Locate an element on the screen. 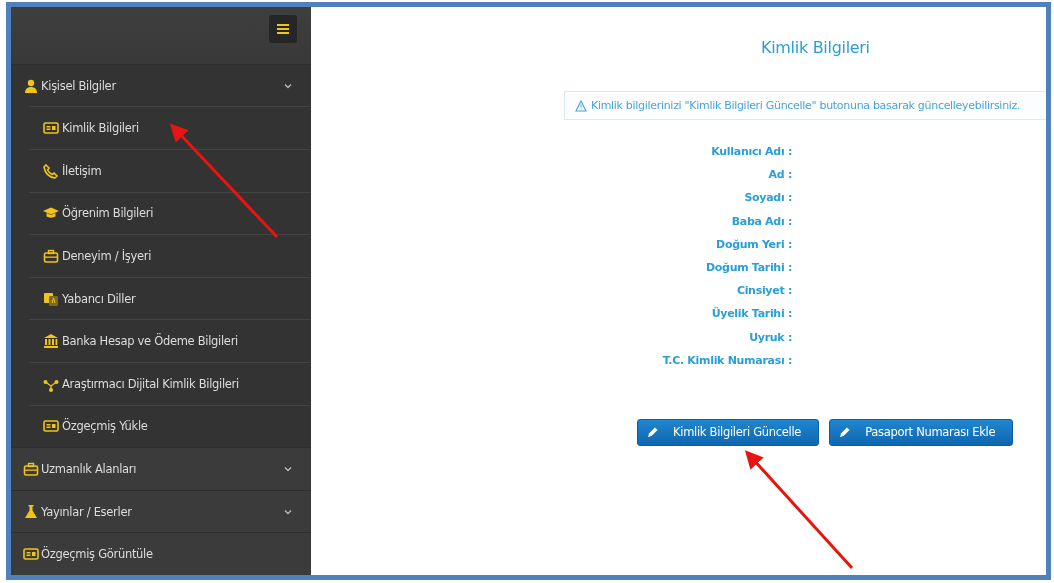 This screenshot has height=583, width=1054. bank-icon is located at coordinates (51, 341).